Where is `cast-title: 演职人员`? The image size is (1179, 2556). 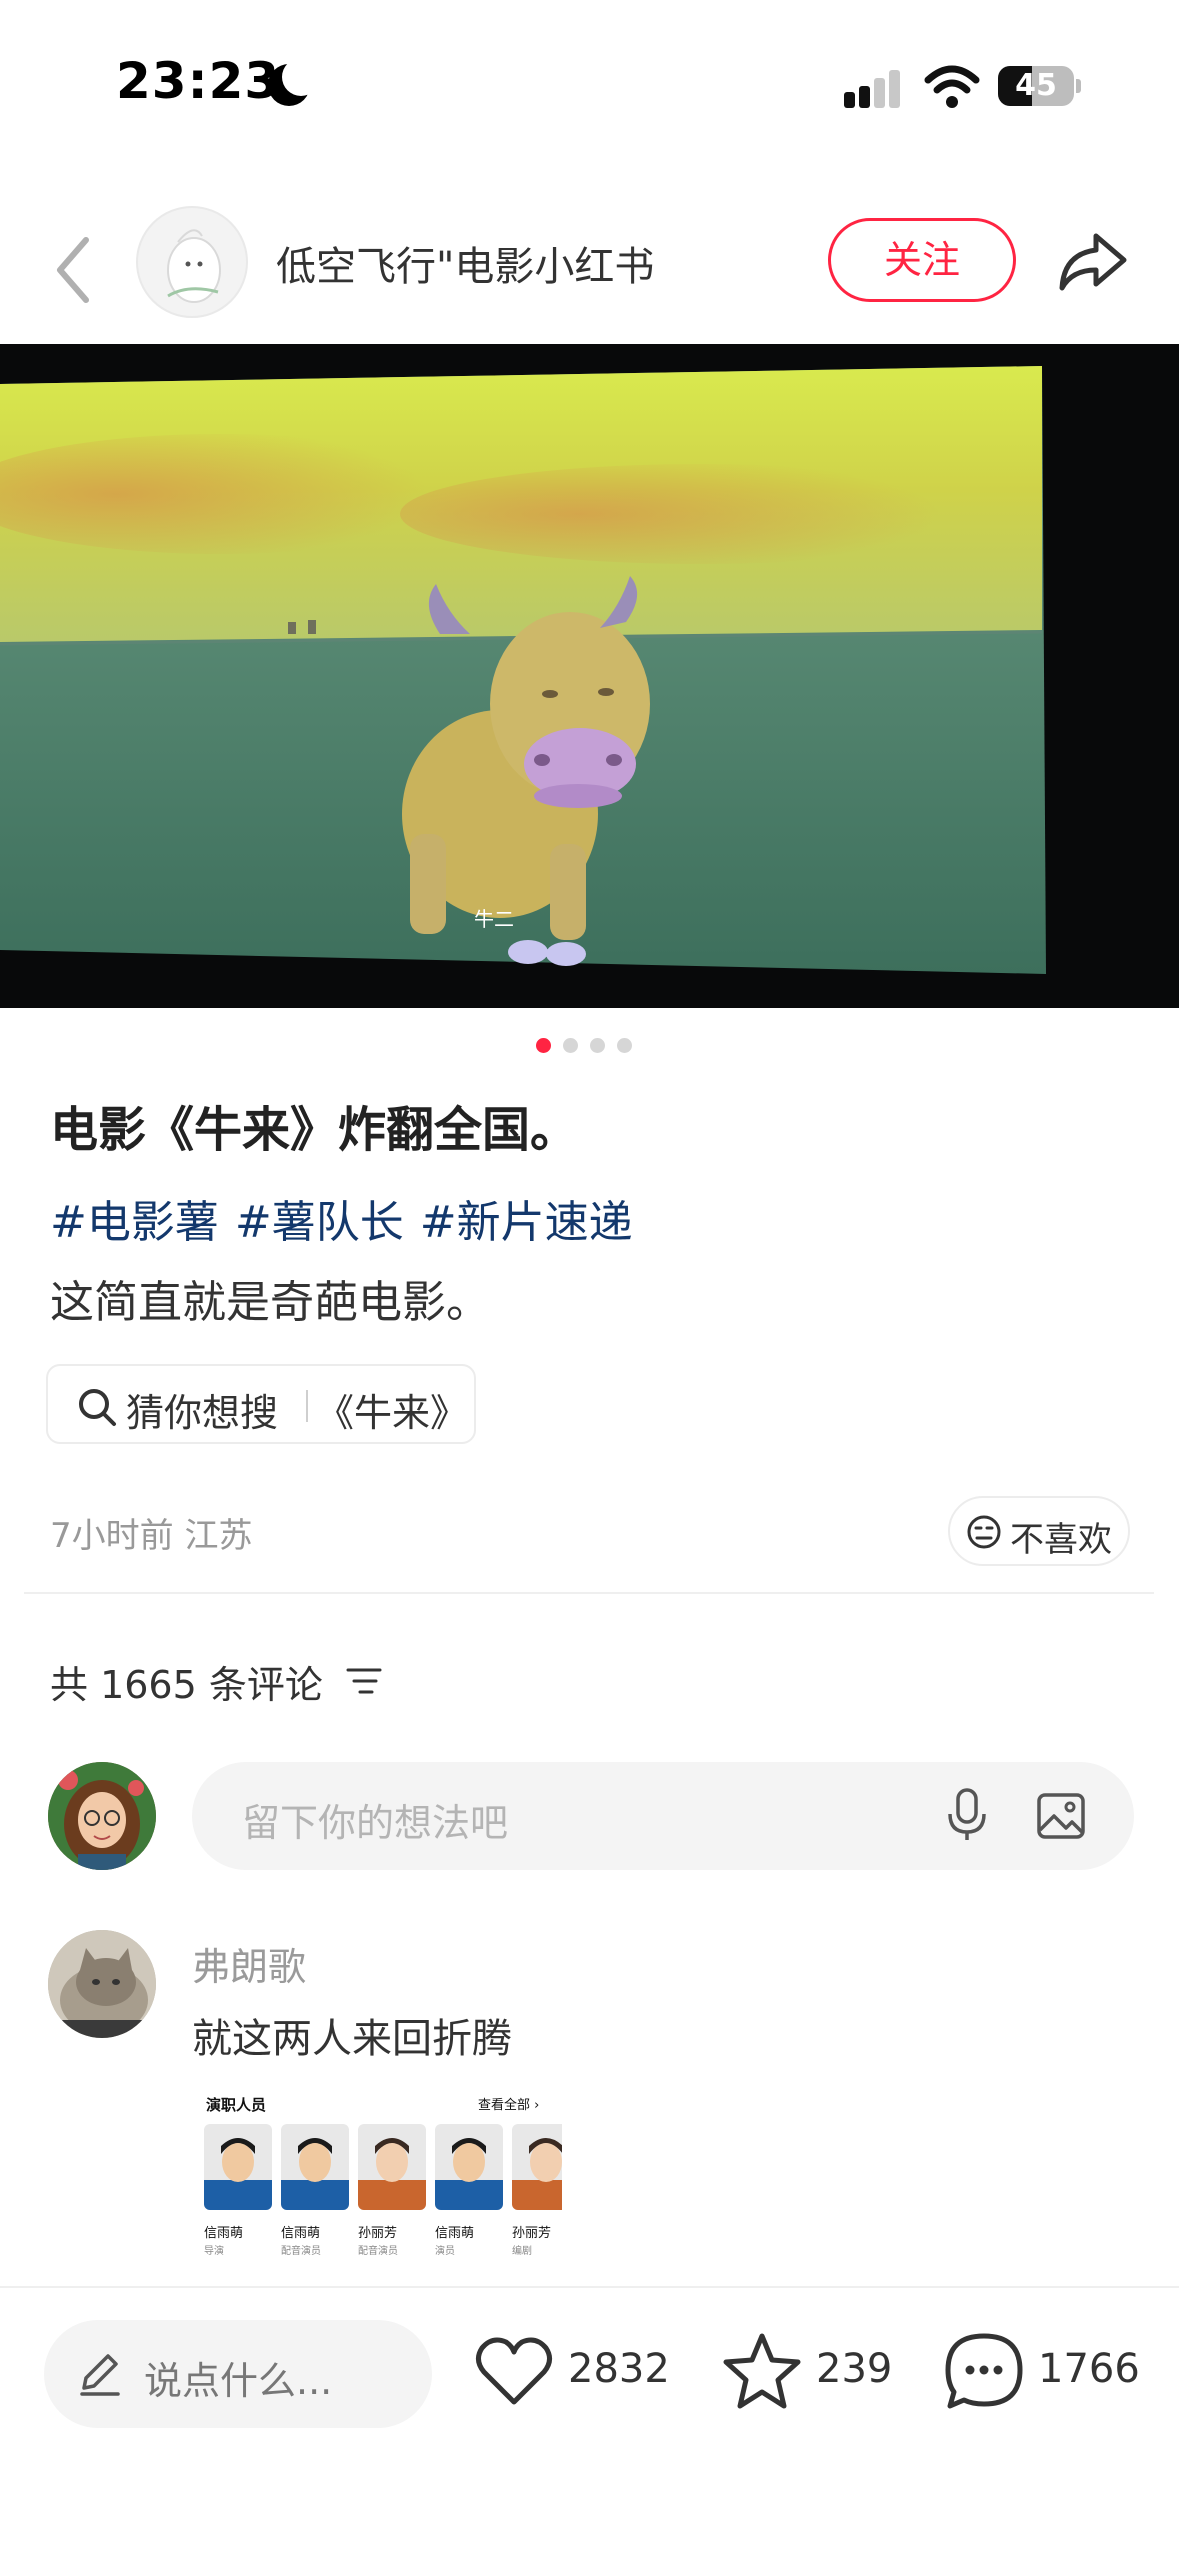 cast-title: 演职人员 is located at coordinates (236, 2105).